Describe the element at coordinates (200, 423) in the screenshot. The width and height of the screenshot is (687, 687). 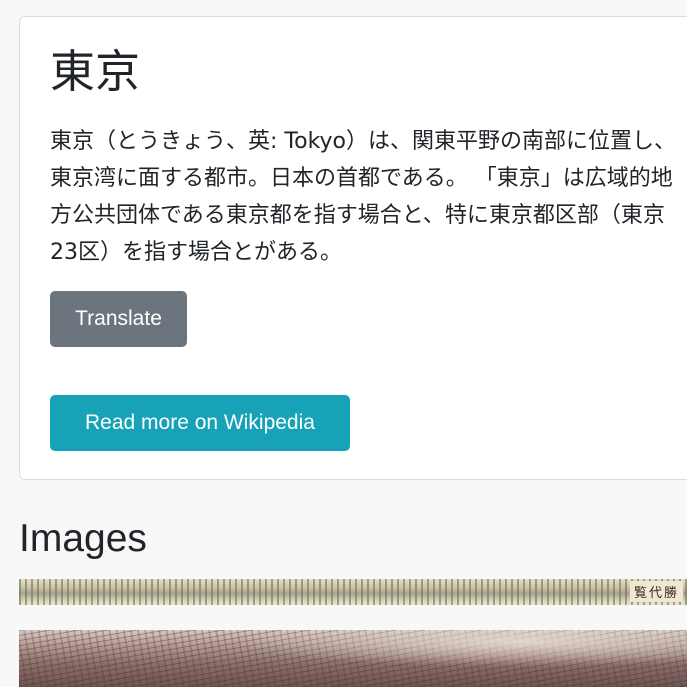
I see `wikipedia-link-button: Read more on Wikipedia` at that location.